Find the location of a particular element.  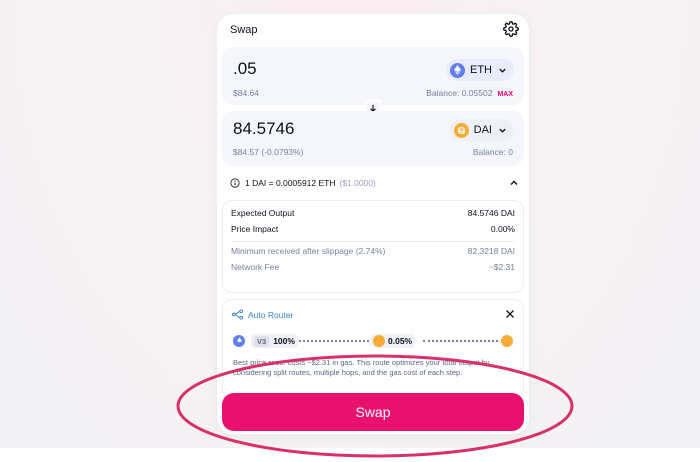

details-value: 0.00% is located at coordinates (502, 229).